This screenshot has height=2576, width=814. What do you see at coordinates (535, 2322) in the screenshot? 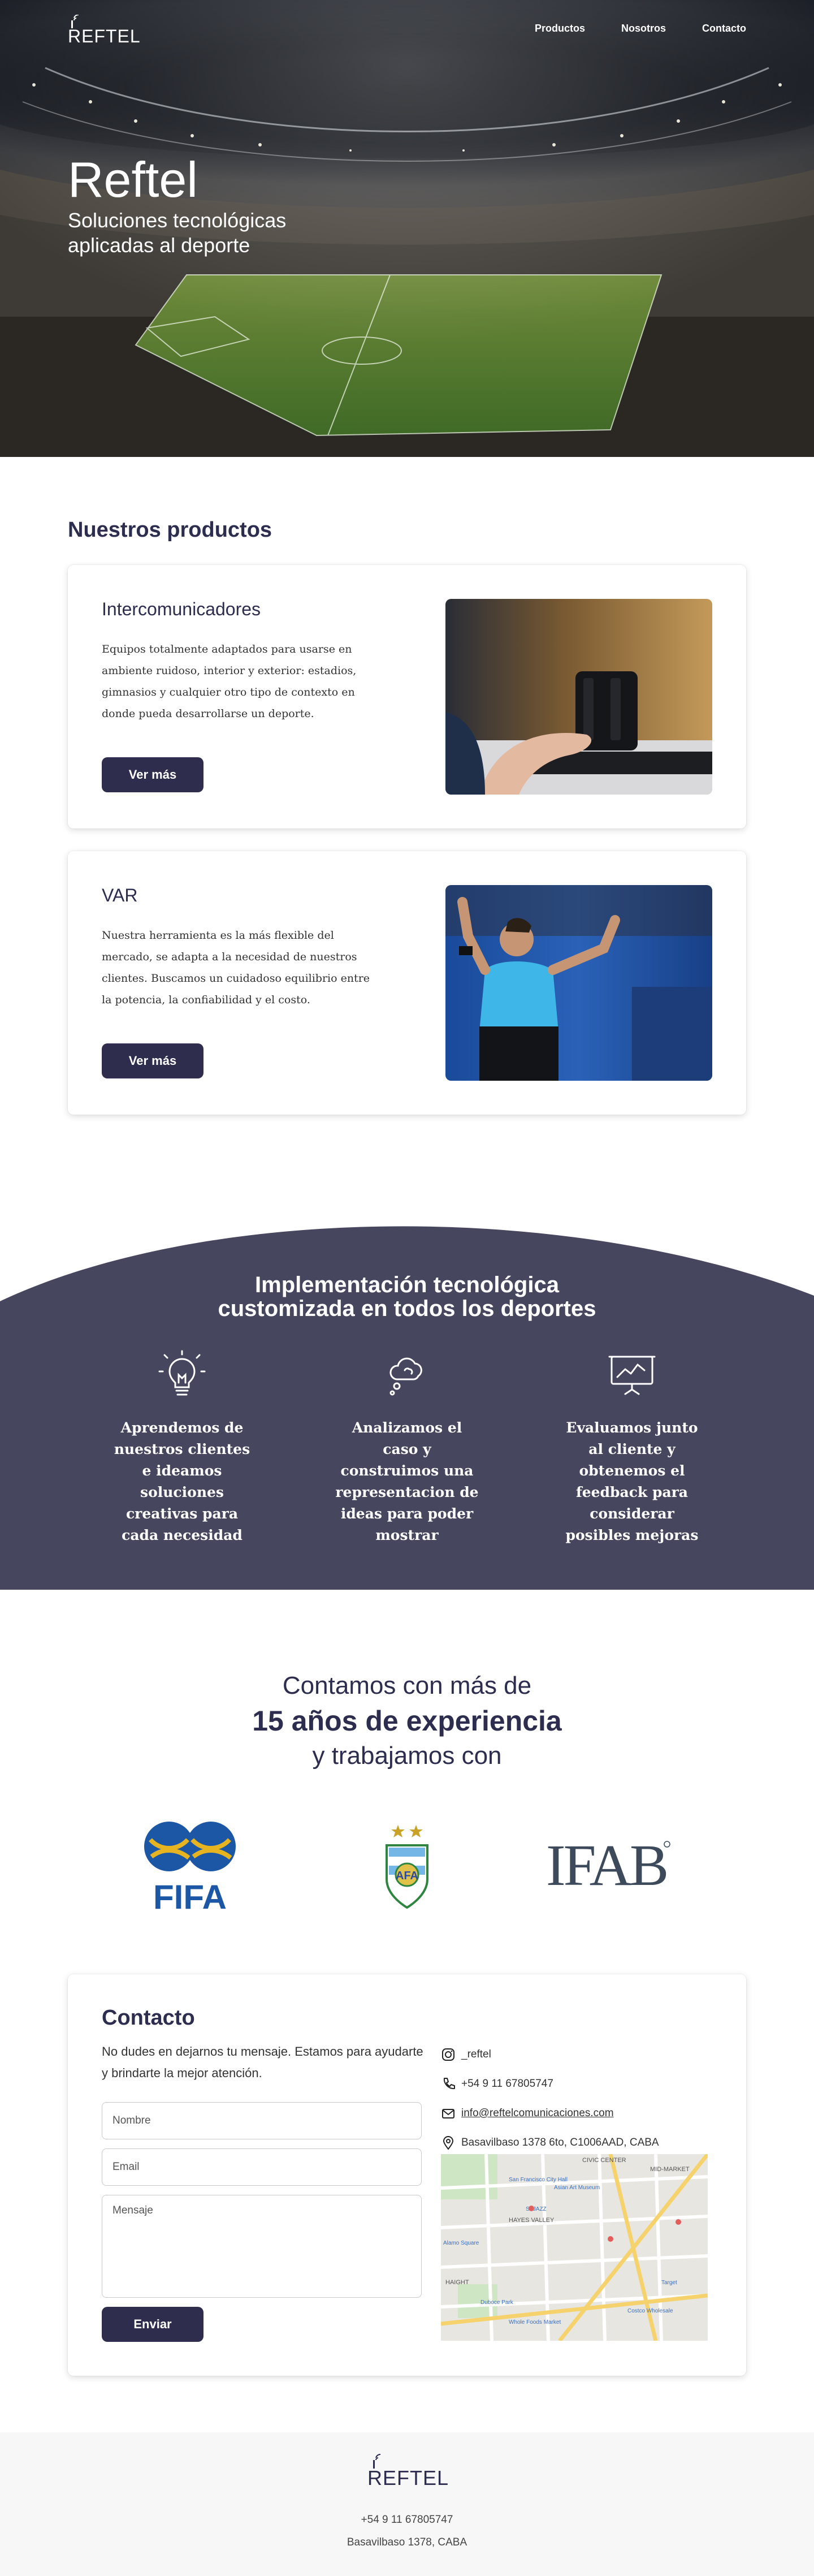
I see `map-label: Whole Foods Market` at bounding box center [535, 2322].